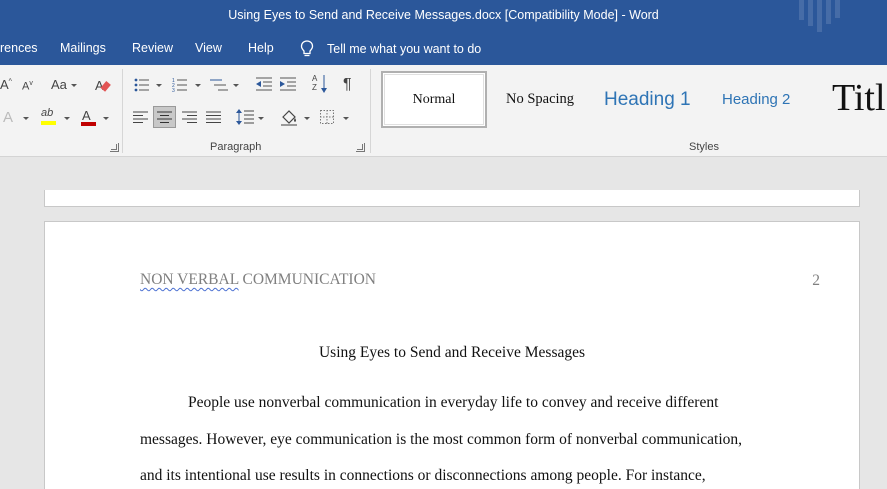 This screenshot has width=887, height=489. Describe the element at coordinates (236, 85) in the screenshot. I see `multilevel-dropdown-icon` at that location.